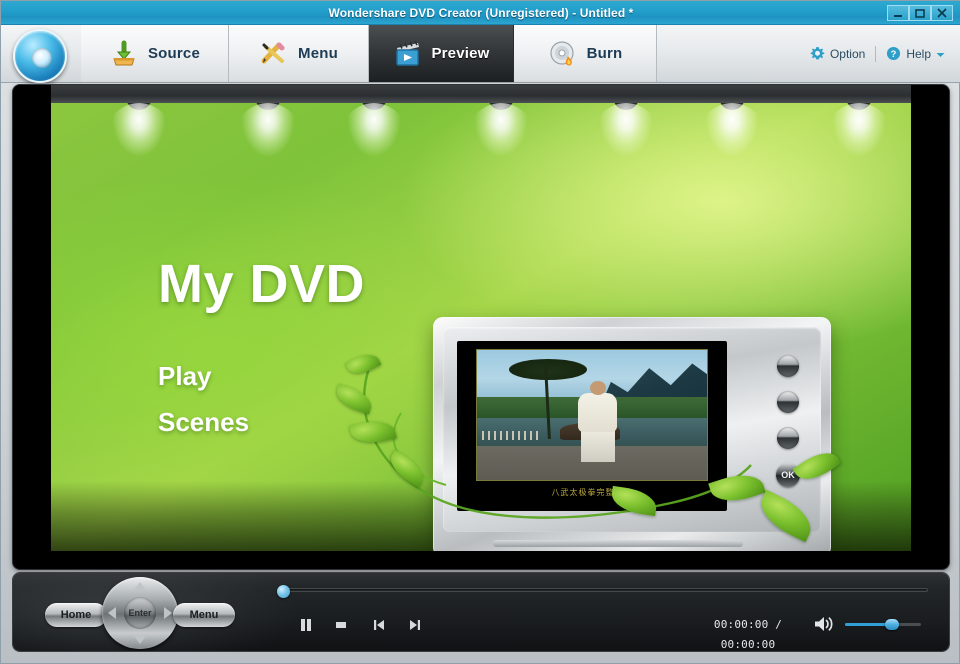 This screenshot has height=664, width=960. What do you see at coordinates (563, 54) in the screenshot?
I see `disc-flame-icon` at bounding box center [563, 54].